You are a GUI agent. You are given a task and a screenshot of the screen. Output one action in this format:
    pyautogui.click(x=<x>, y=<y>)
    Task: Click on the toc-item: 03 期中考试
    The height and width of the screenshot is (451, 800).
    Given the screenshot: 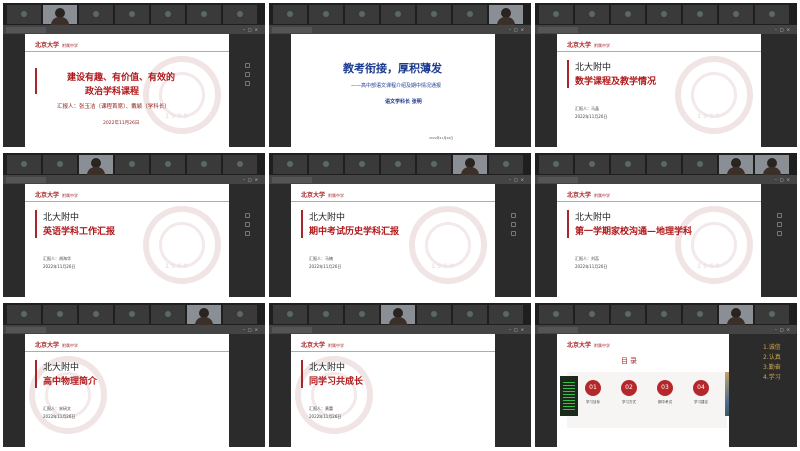 What is the action you would take?
    pyautogui.click(x=665, y=392)
    